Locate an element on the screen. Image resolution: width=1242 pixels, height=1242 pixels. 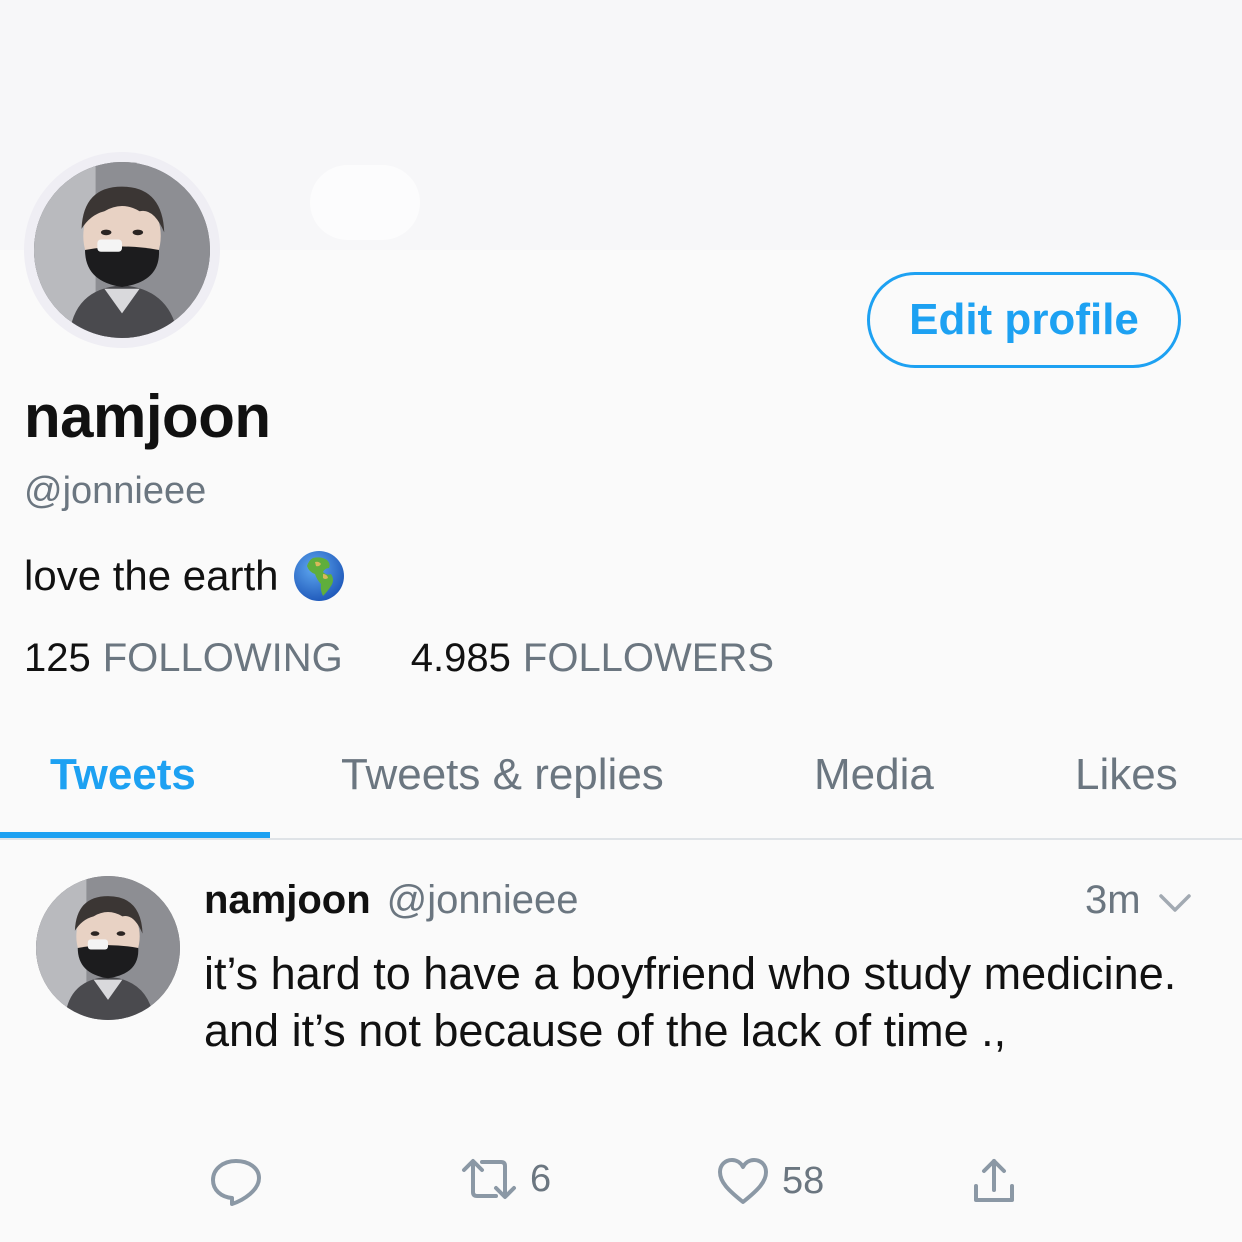
tabs-divider is located at coordinates (621, 839).